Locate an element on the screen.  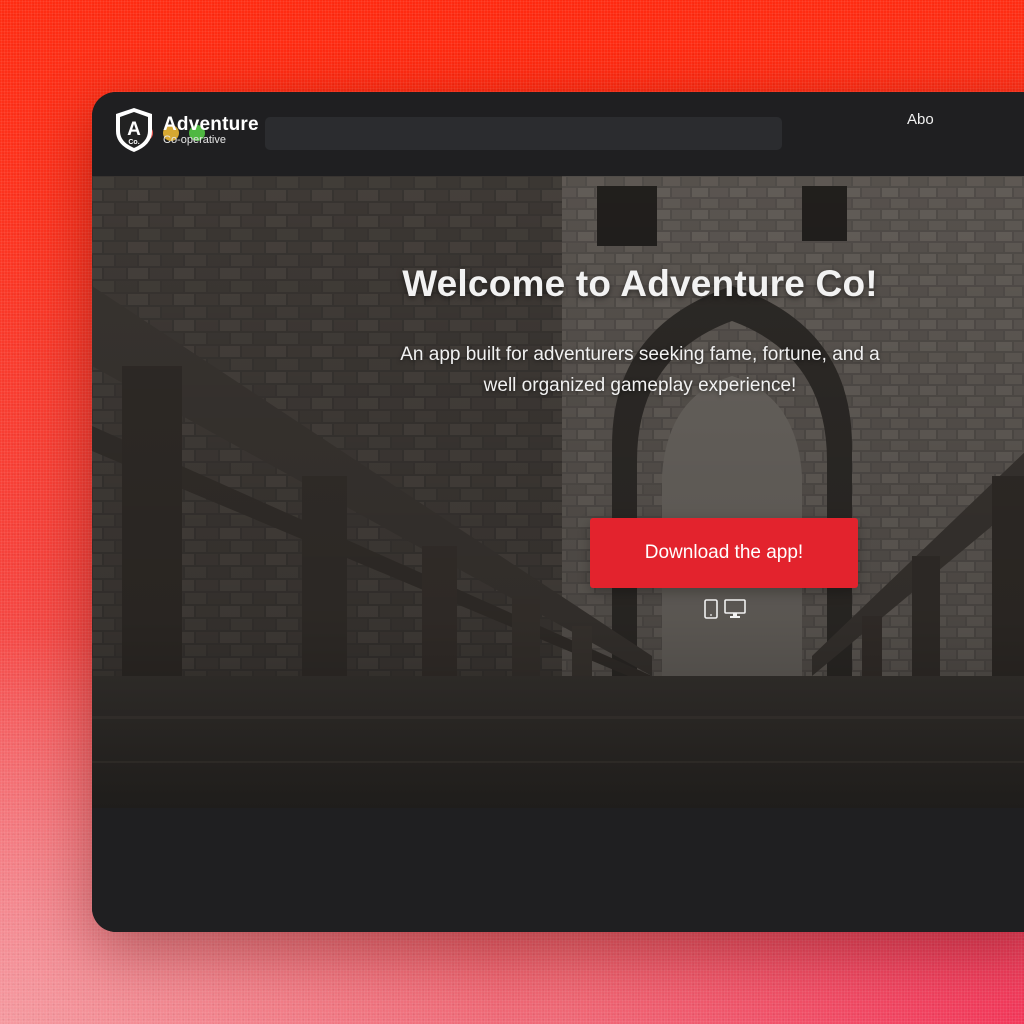
hero-subtitle-line-2: well organized gameplay experience! is located at coordinates (640, 385).